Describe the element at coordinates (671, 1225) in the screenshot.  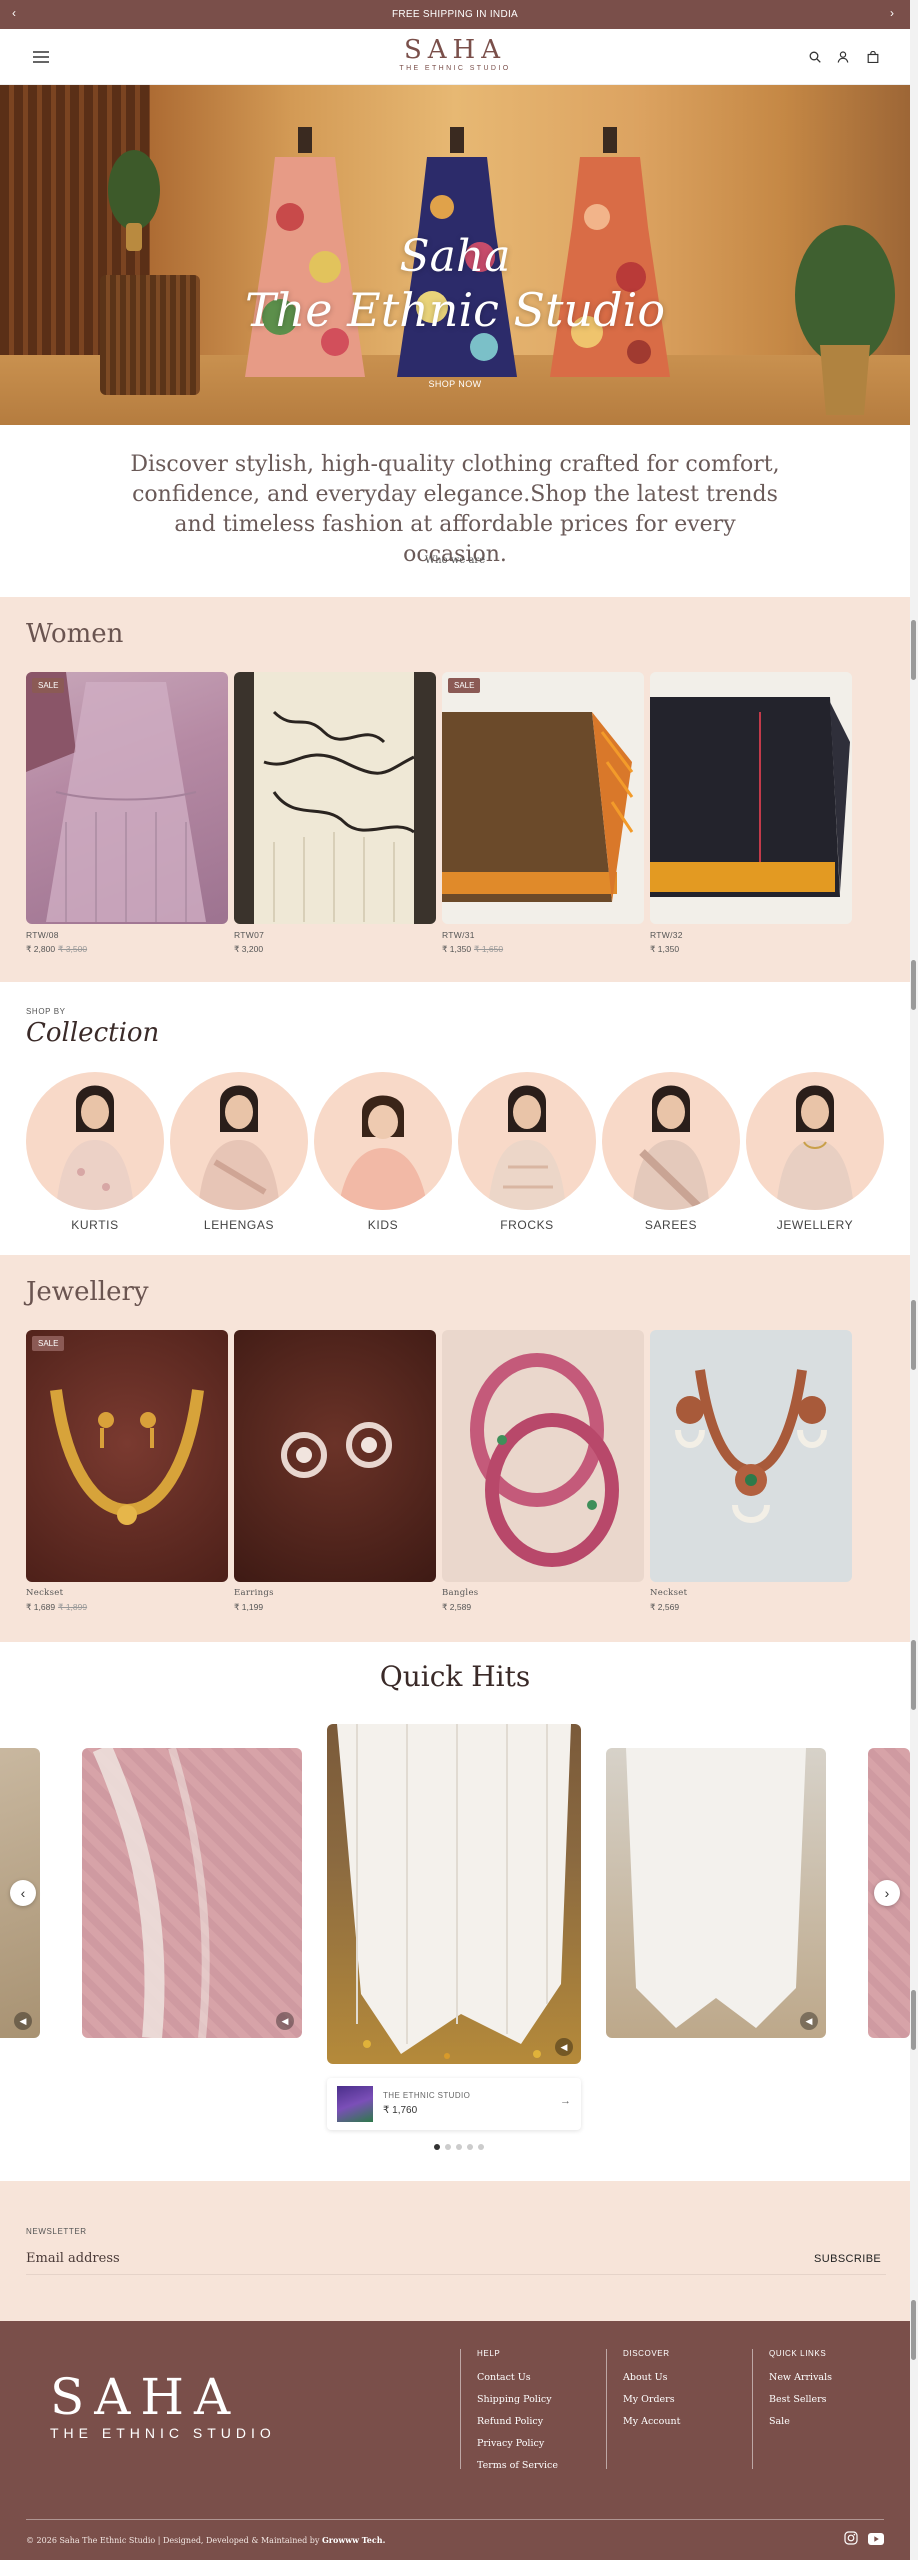
I see `collection-label: SAREES` at that location.